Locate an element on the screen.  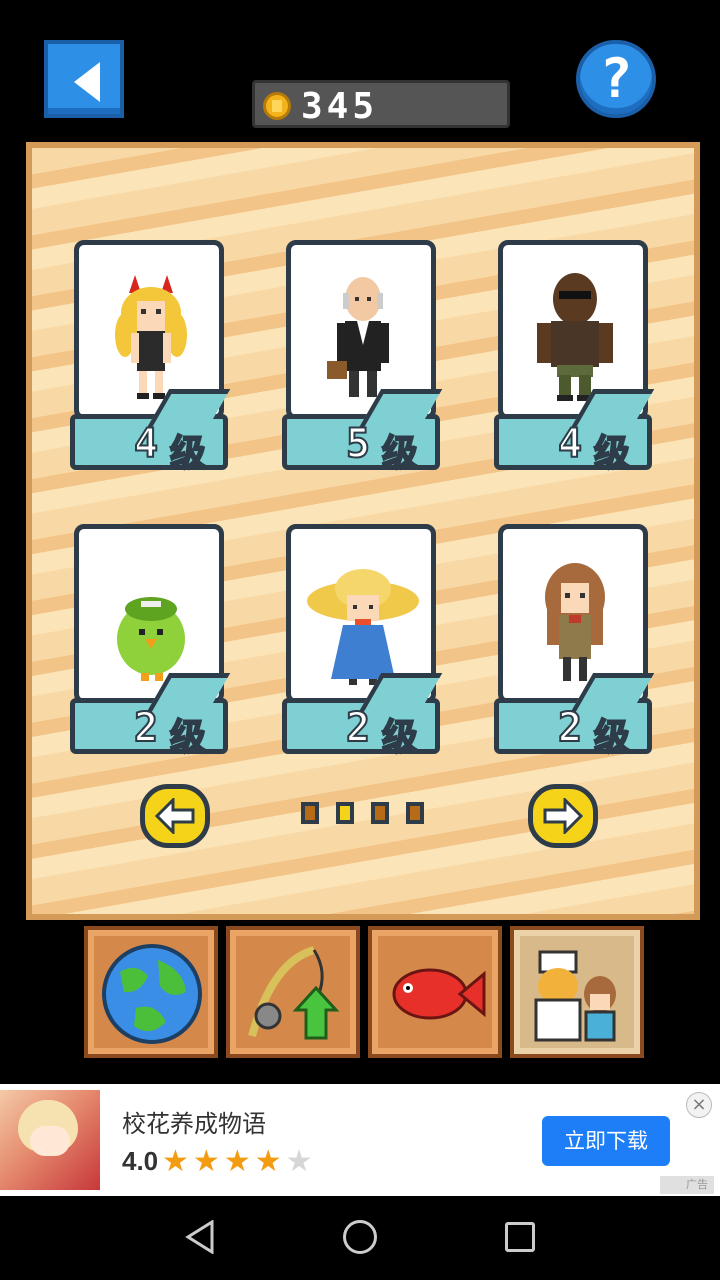
coin-counter: 345 is located at coordinates (381, 104).